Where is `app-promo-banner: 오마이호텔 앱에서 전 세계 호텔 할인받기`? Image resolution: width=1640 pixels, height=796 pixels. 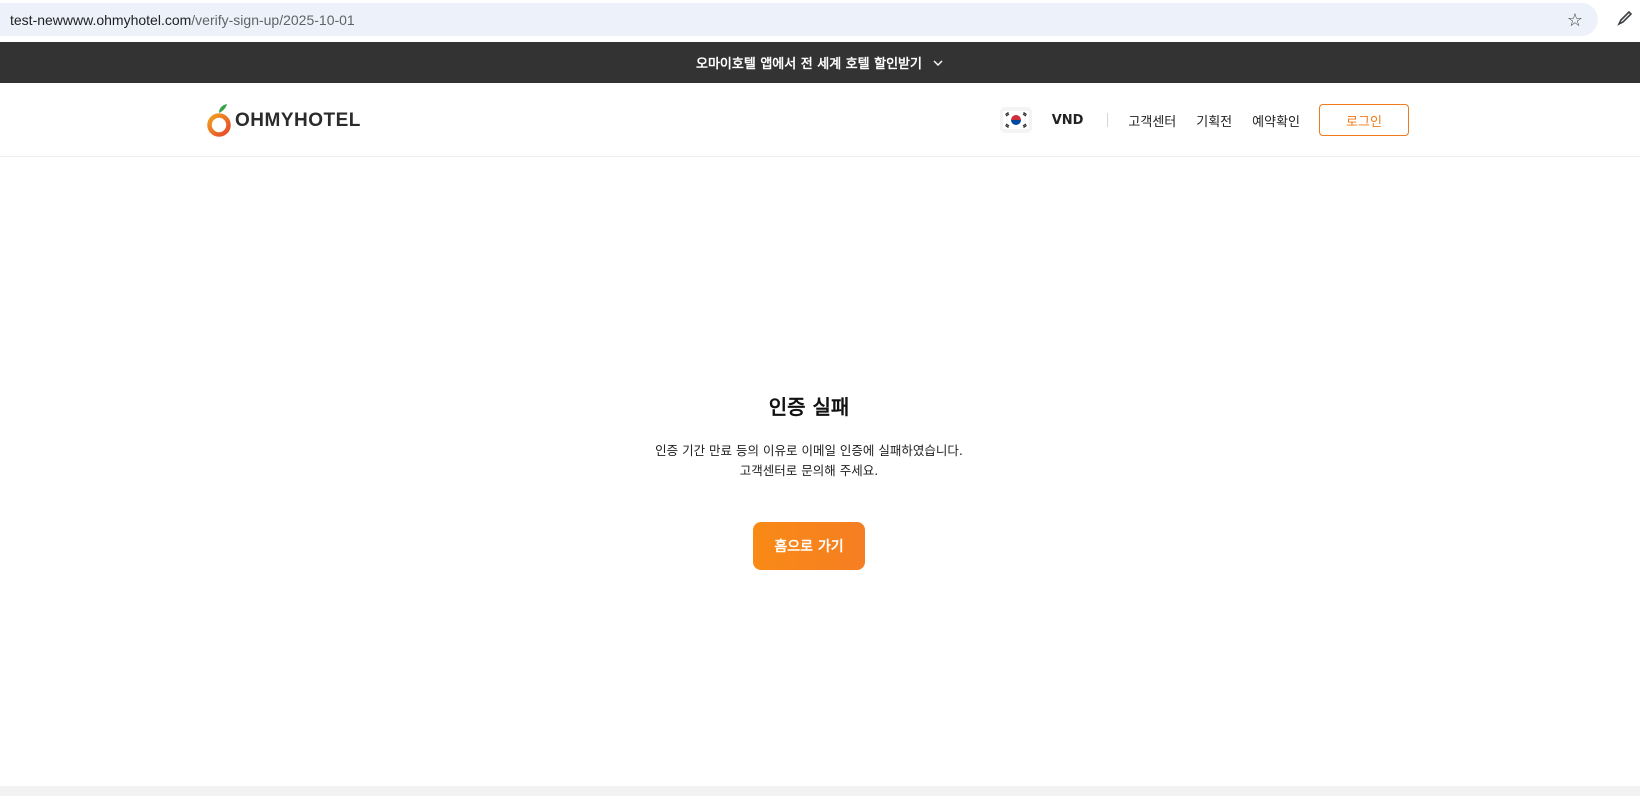
app-promo-banner: 오마이호텔 앱에서 전 세계 호텔 할인받기 is located at coordinates (820, 62).